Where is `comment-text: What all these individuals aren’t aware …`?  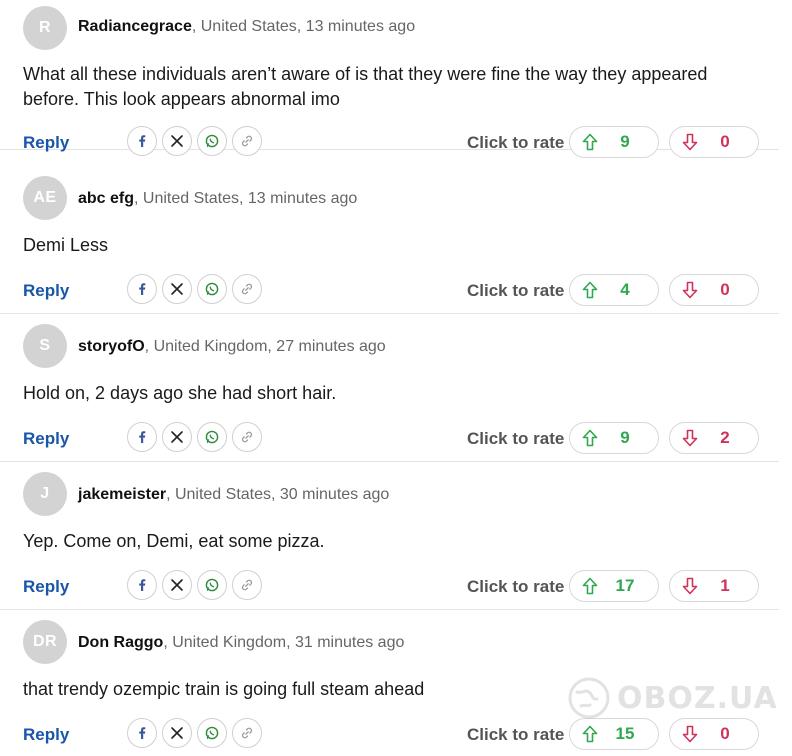
comment-text: What all these individuals aren’t aware … is located at coordinates (365, 86).